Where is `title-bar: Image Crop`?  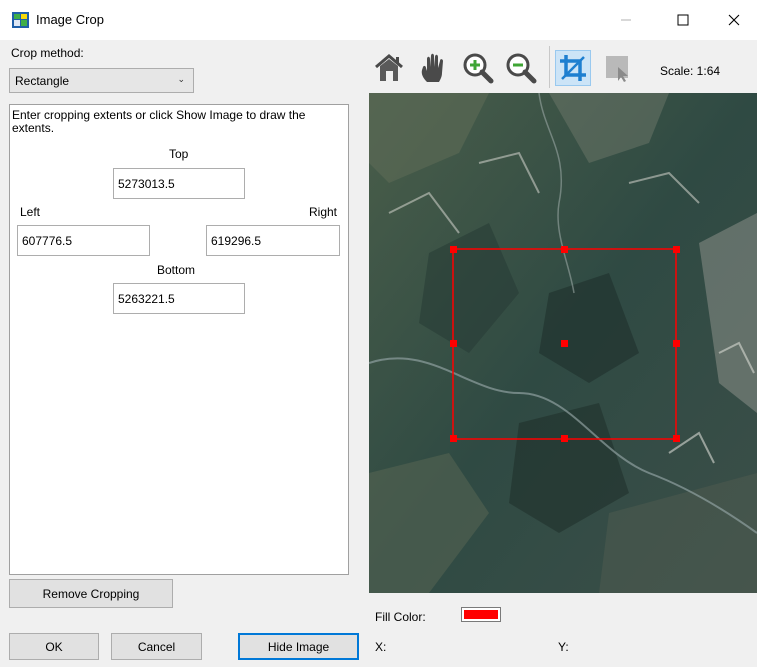 title-bar: Image Crop is located at coordinates (378, 20).